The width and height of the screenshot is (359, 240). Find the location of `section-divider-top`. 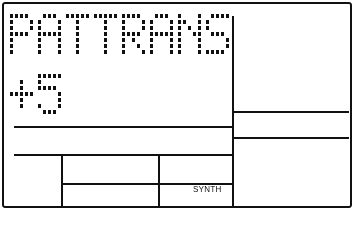

section-divider-top is located at coordinates (123, 127).